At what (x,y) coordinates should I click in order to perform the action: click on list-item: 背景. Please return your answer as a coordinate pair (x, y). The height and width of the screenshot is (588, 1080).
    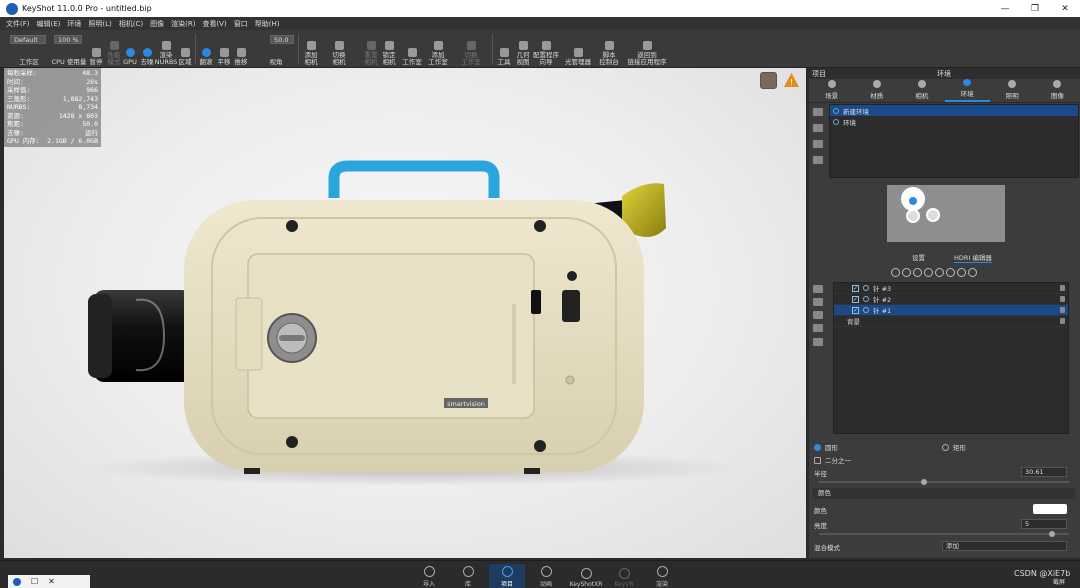
    Looking at the image, I should click on (951, 321).